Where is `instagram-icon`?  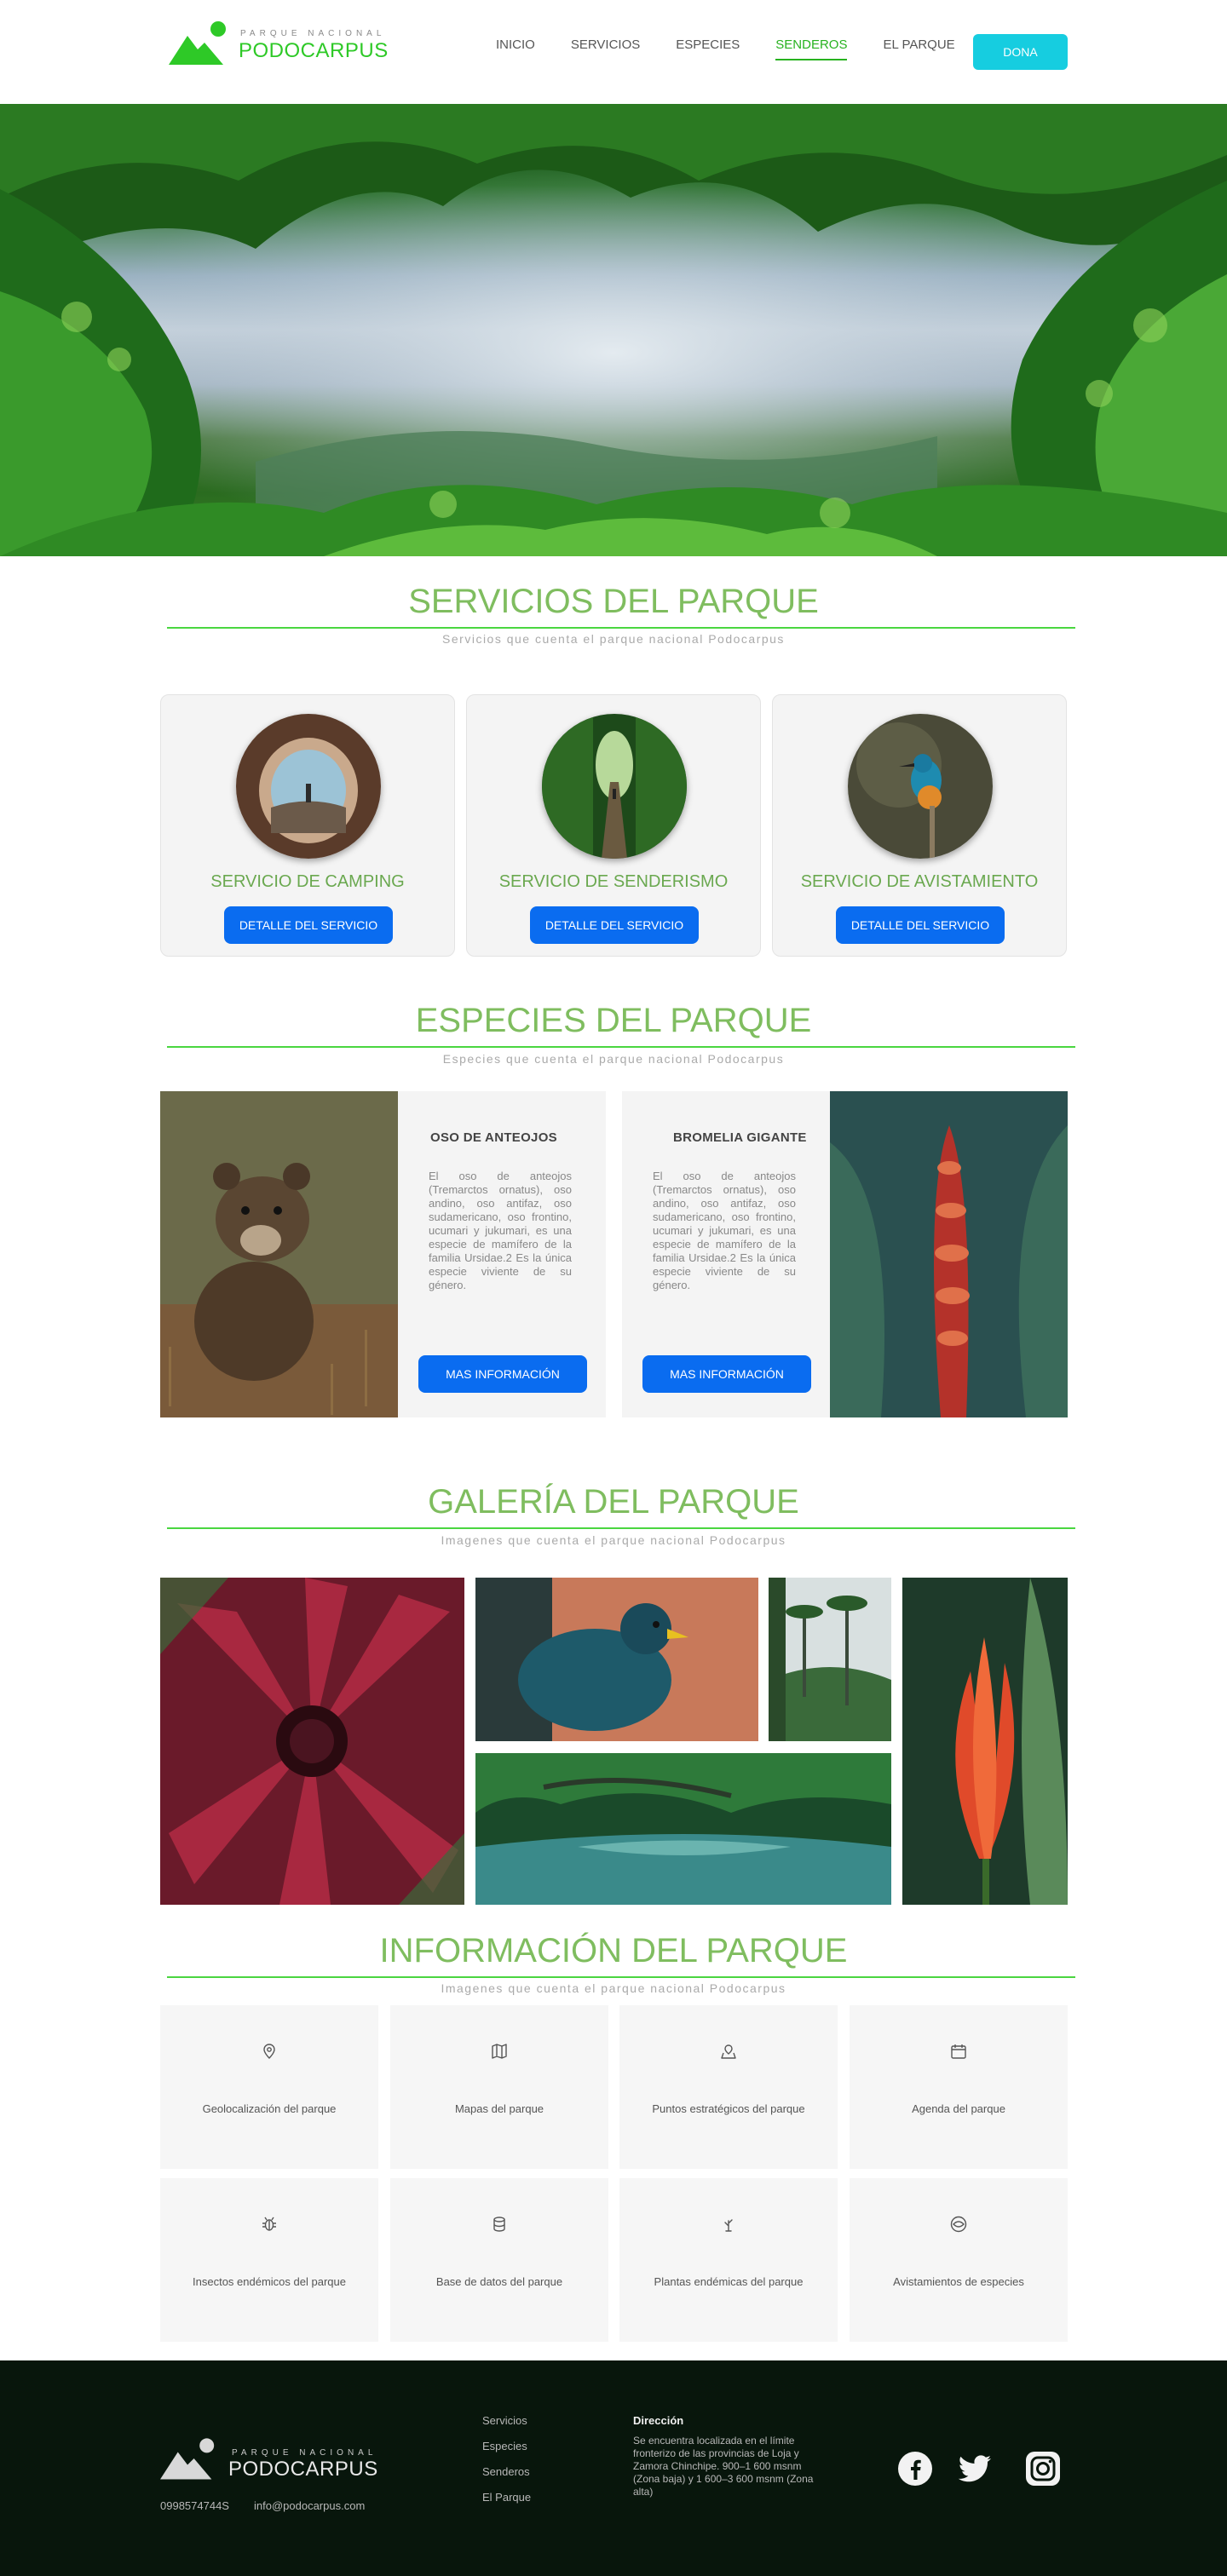
instagram-icon is located at coordinates (1043, 2469).